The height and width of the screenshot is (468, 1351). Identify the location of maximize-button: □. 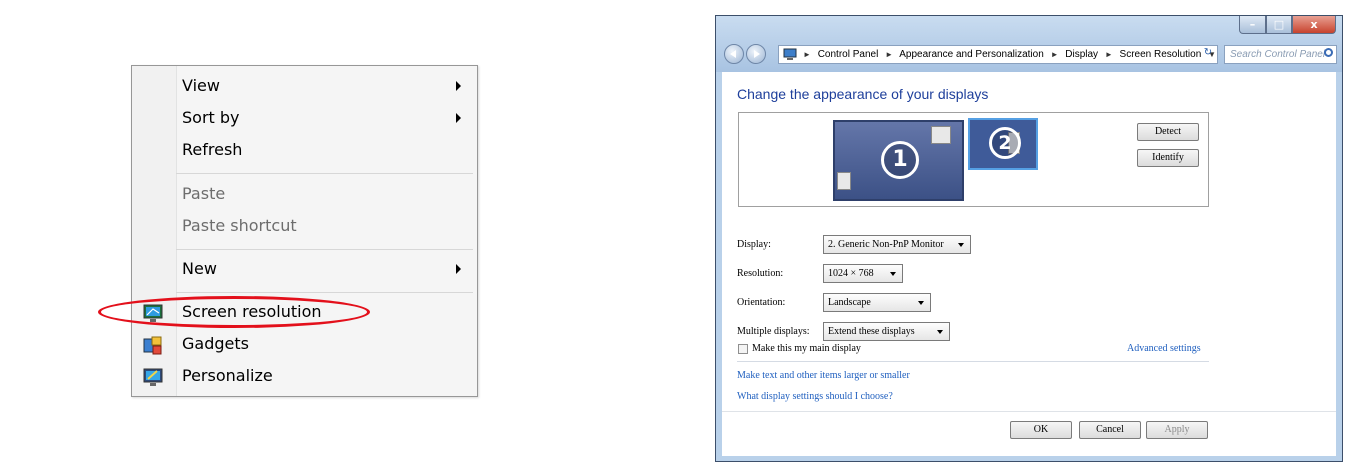
(1279, 25).